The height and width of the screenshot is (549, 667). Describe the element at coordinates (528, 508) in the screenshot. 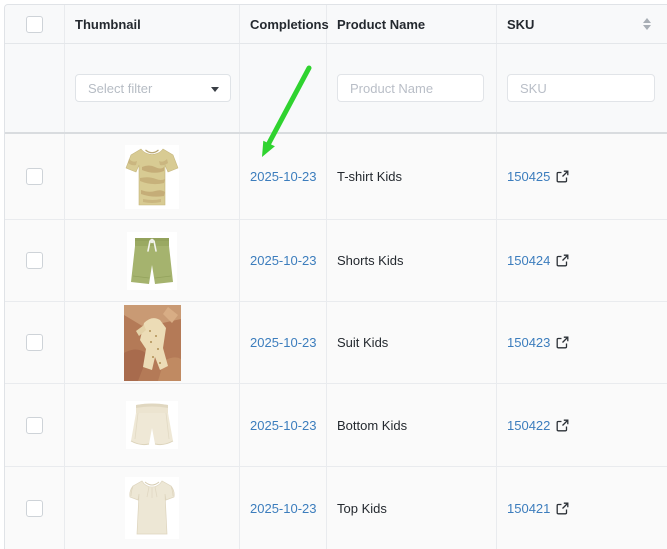

I see `sku-link: 150421` at that location.